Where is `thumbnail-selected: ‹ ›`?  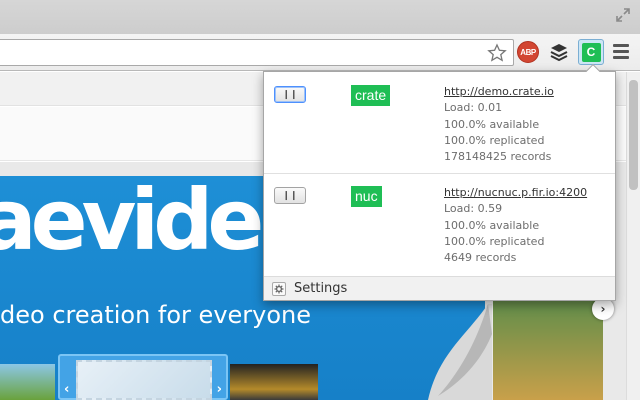
thumbnail-selected: ‹ › is located at coordinates (143, 377).